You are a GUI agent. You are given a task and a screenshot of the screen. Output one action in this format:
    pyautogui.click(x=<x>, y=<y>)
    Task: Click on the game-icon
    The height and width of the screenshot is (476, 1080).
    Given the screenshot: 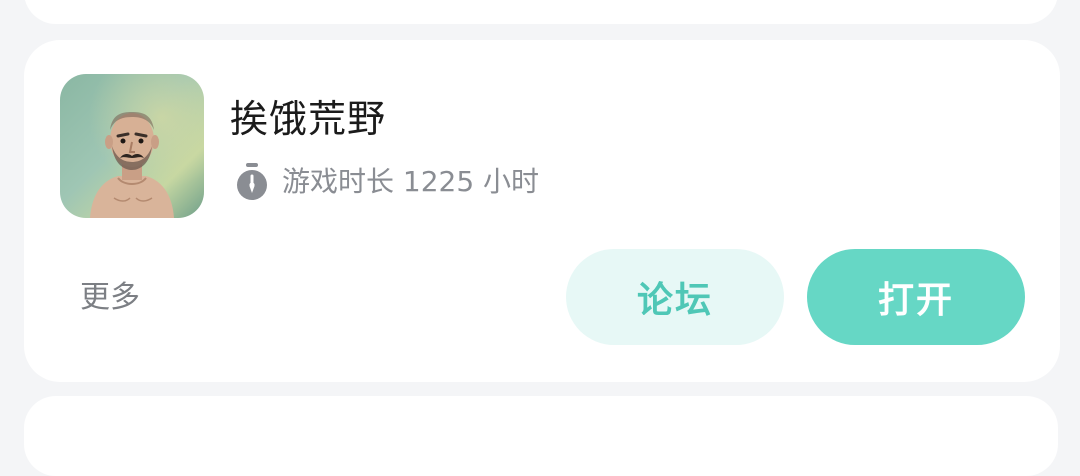 What is the action you would take?
    pyautogui.click(x=132, y=146)
    